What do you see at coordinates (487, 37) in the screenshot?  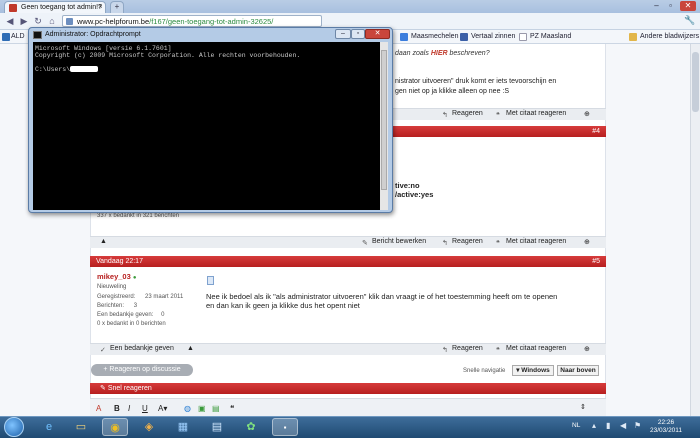 I see `bookmark-vertaal-zinnen: Vertaal zinnen` at bounding box center [487, 37].